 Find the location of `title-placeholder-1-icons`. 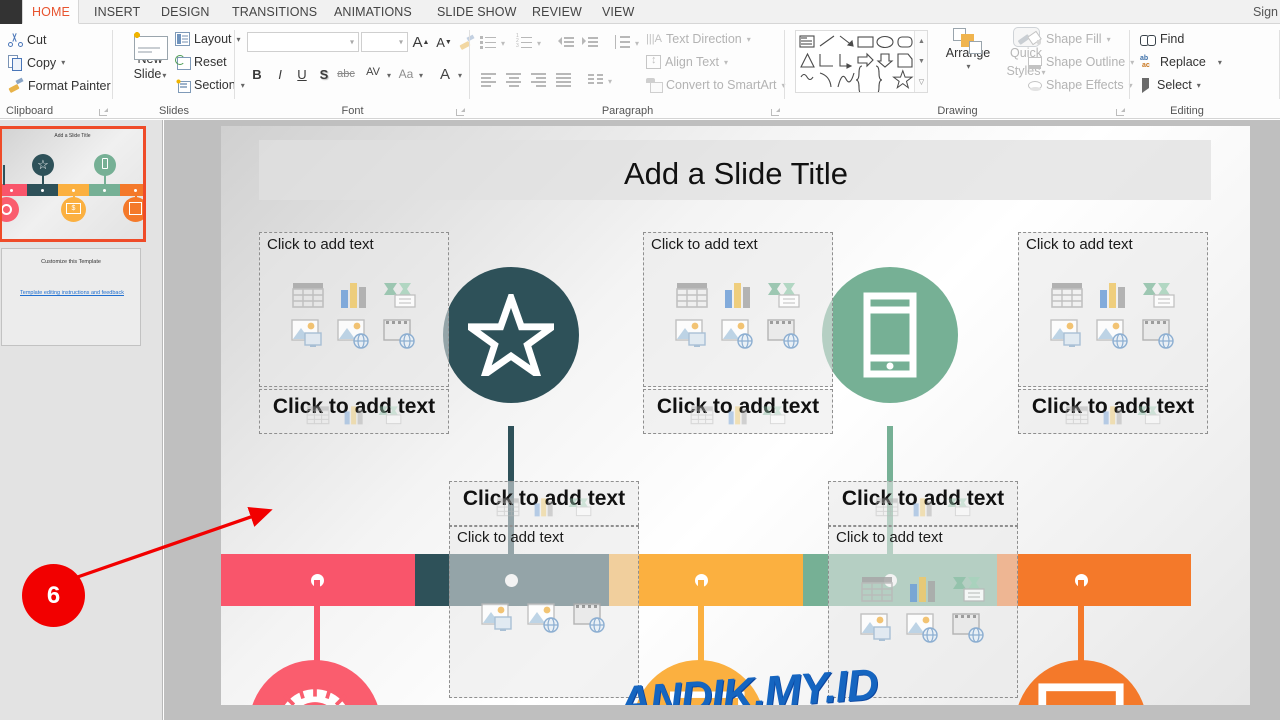

title-placeholder-1-icons is located at coordinates (354, 415).